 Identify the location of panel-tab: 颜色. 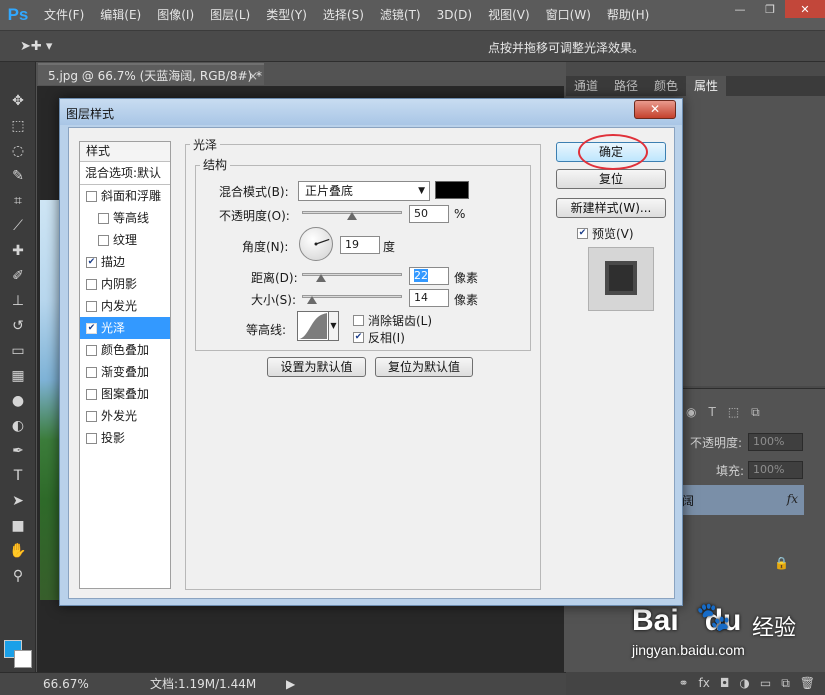
(666, 86).